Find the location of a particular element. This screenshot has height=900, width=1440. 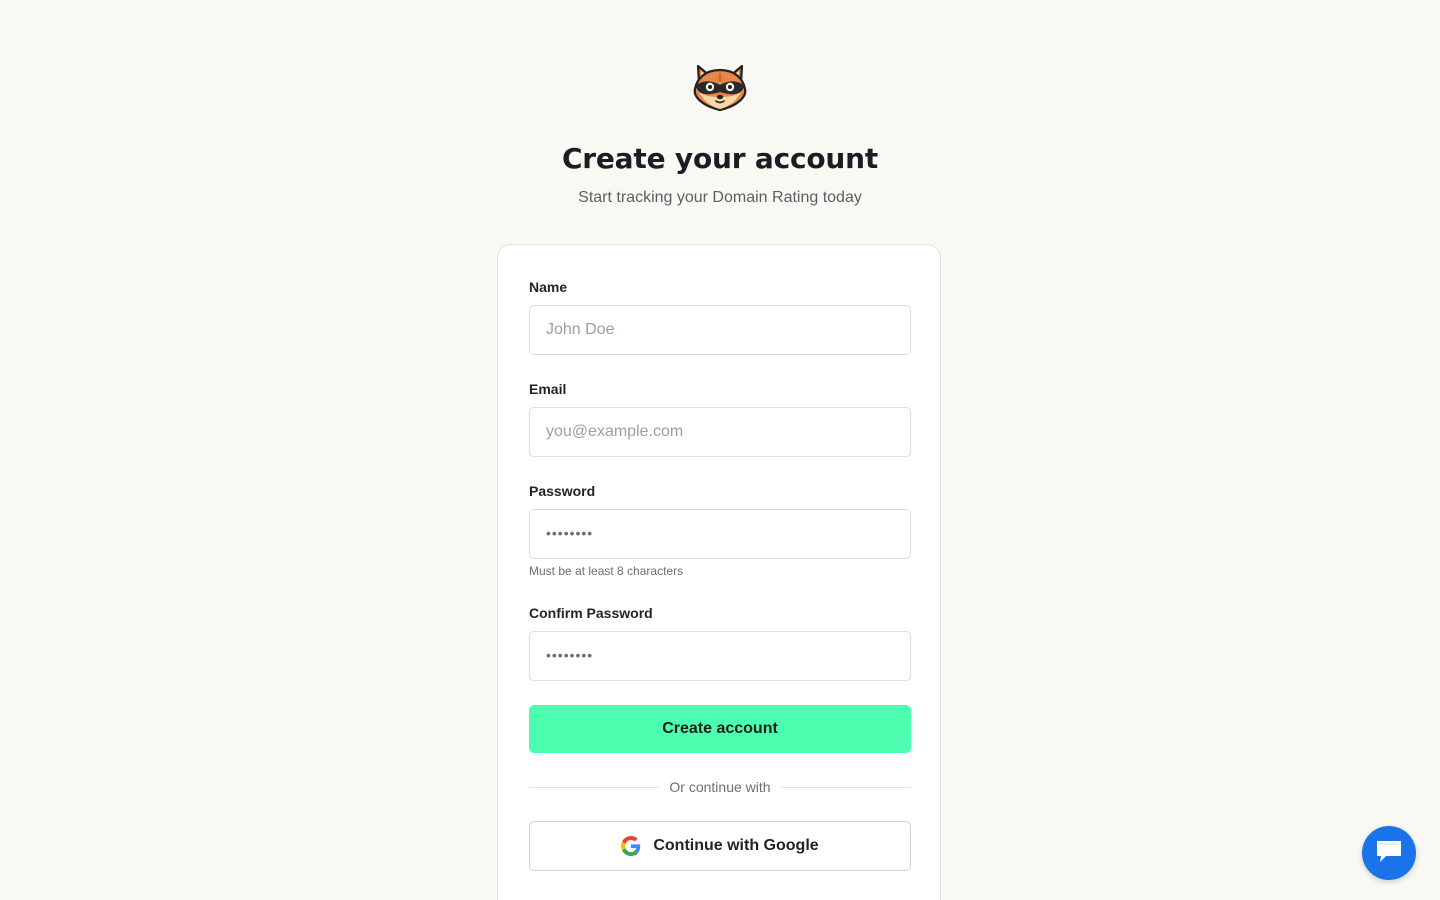

confirm-password-label: Confirm Password is located at coordinates (591, 613).